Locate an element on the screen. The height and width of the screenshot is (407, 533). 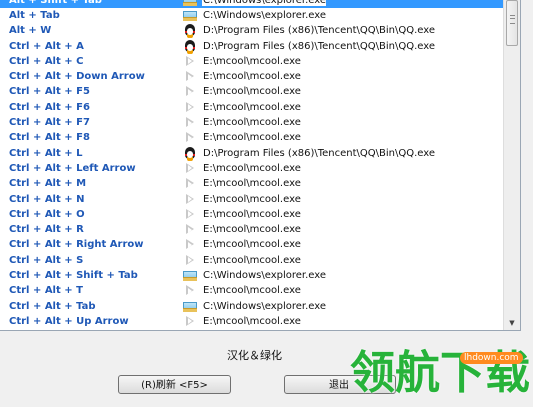
hotkey-combo: Ctrl + Alt + S is located at coordinates (46, 260).